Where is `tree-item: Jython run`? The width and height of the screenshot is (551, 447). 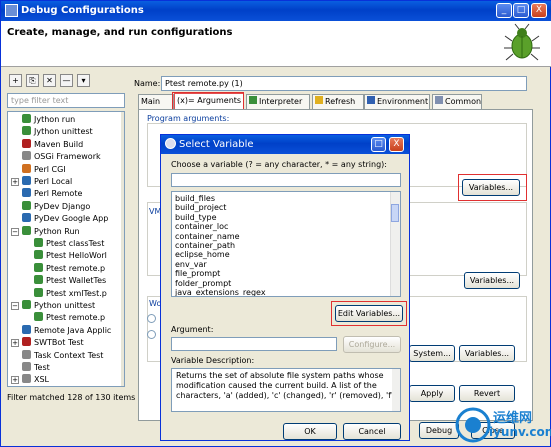
tree-item: Jython run is located at coordinates (48, 120).